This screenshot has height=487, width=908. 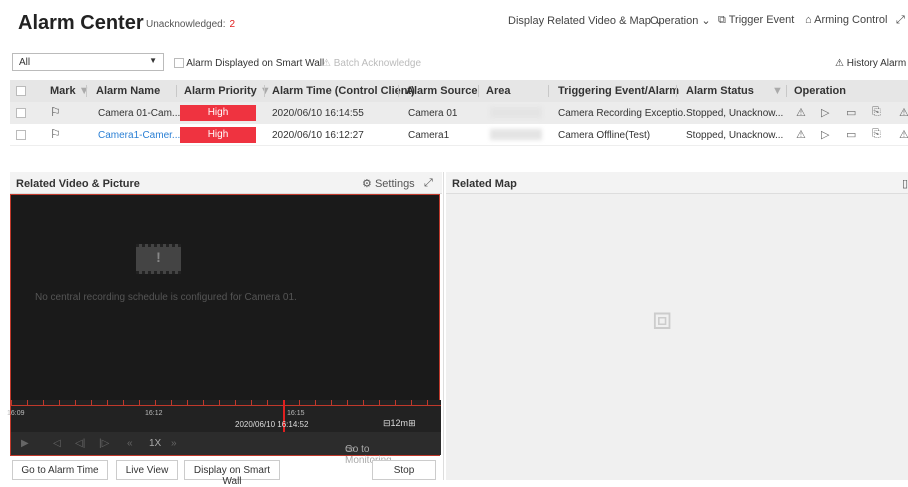 I want to click on smart-wall-toggle: Alarm Displayed on Smart Wall, so click(x=249, y=63).